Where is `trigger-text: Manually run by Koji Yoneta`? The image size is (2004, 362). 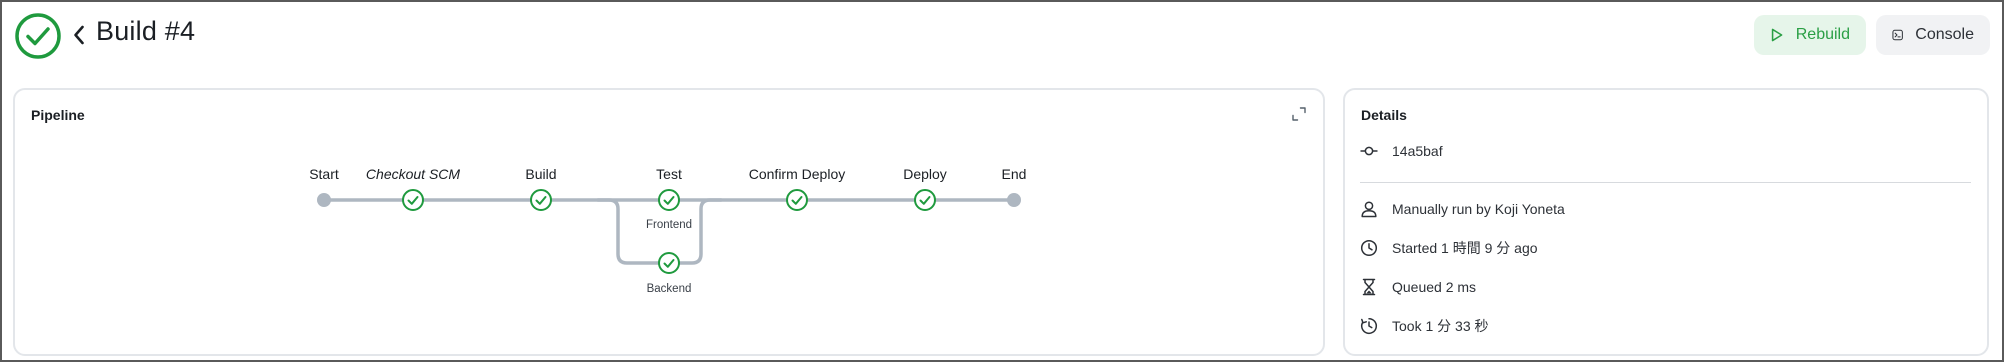
trigger-text: Manually run by Koji Yoneta is located at coordinates (1478, 209).